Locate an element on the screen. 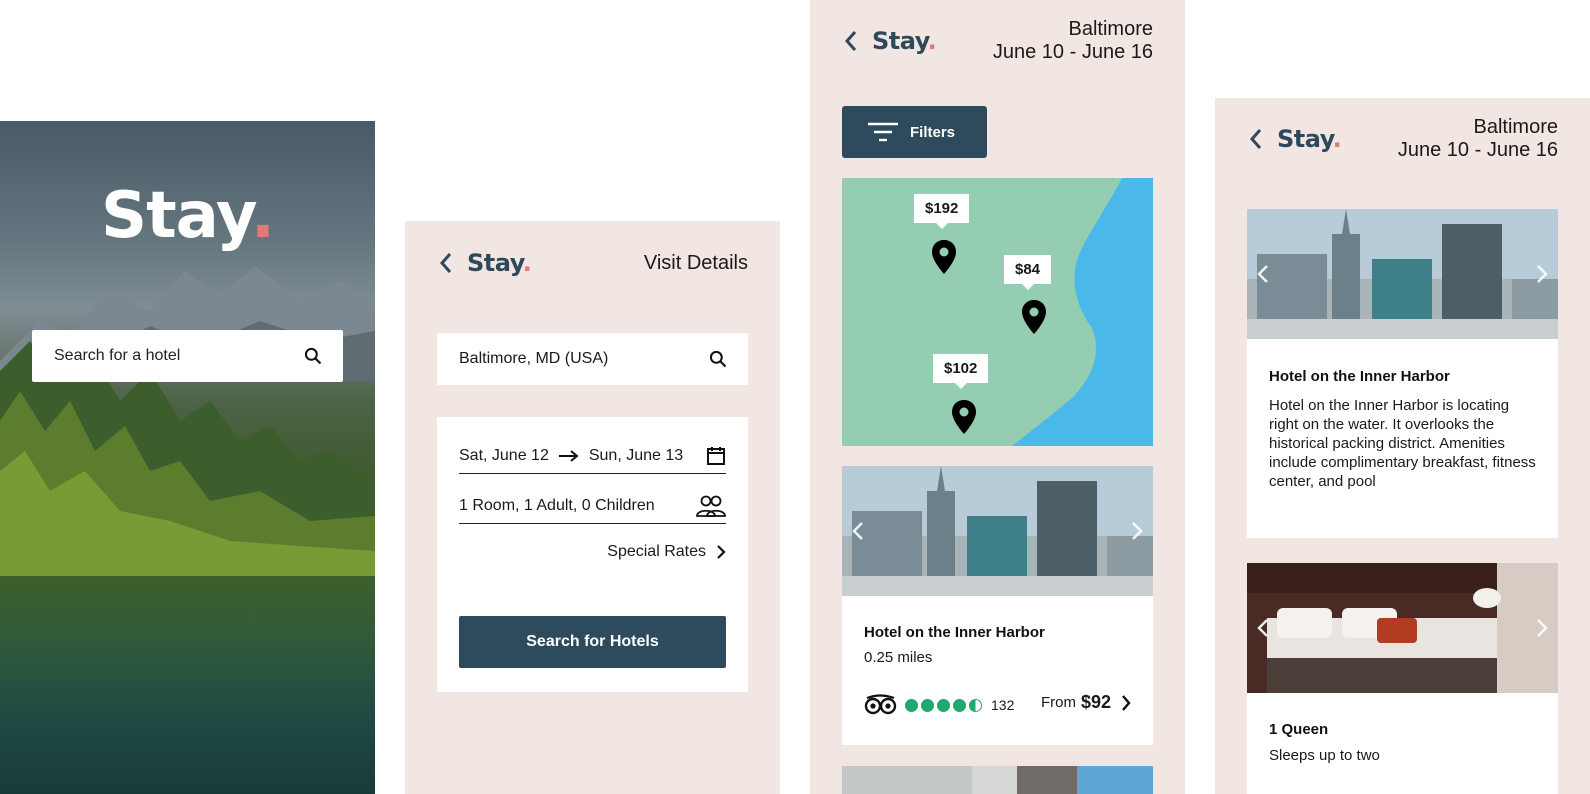 Image resolution: width=1590 pixels, height=794 pixels. location-value: Baltimore, MD (USA) is located at coordinates (534, 358).